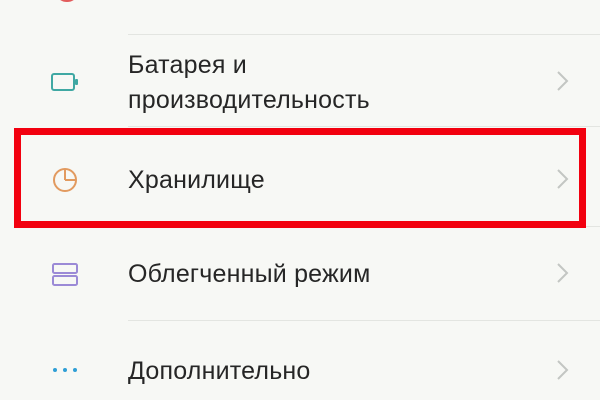  Describe the element at coordinates (65, 370) in the screenshot. I see `dots-icon` at that location.